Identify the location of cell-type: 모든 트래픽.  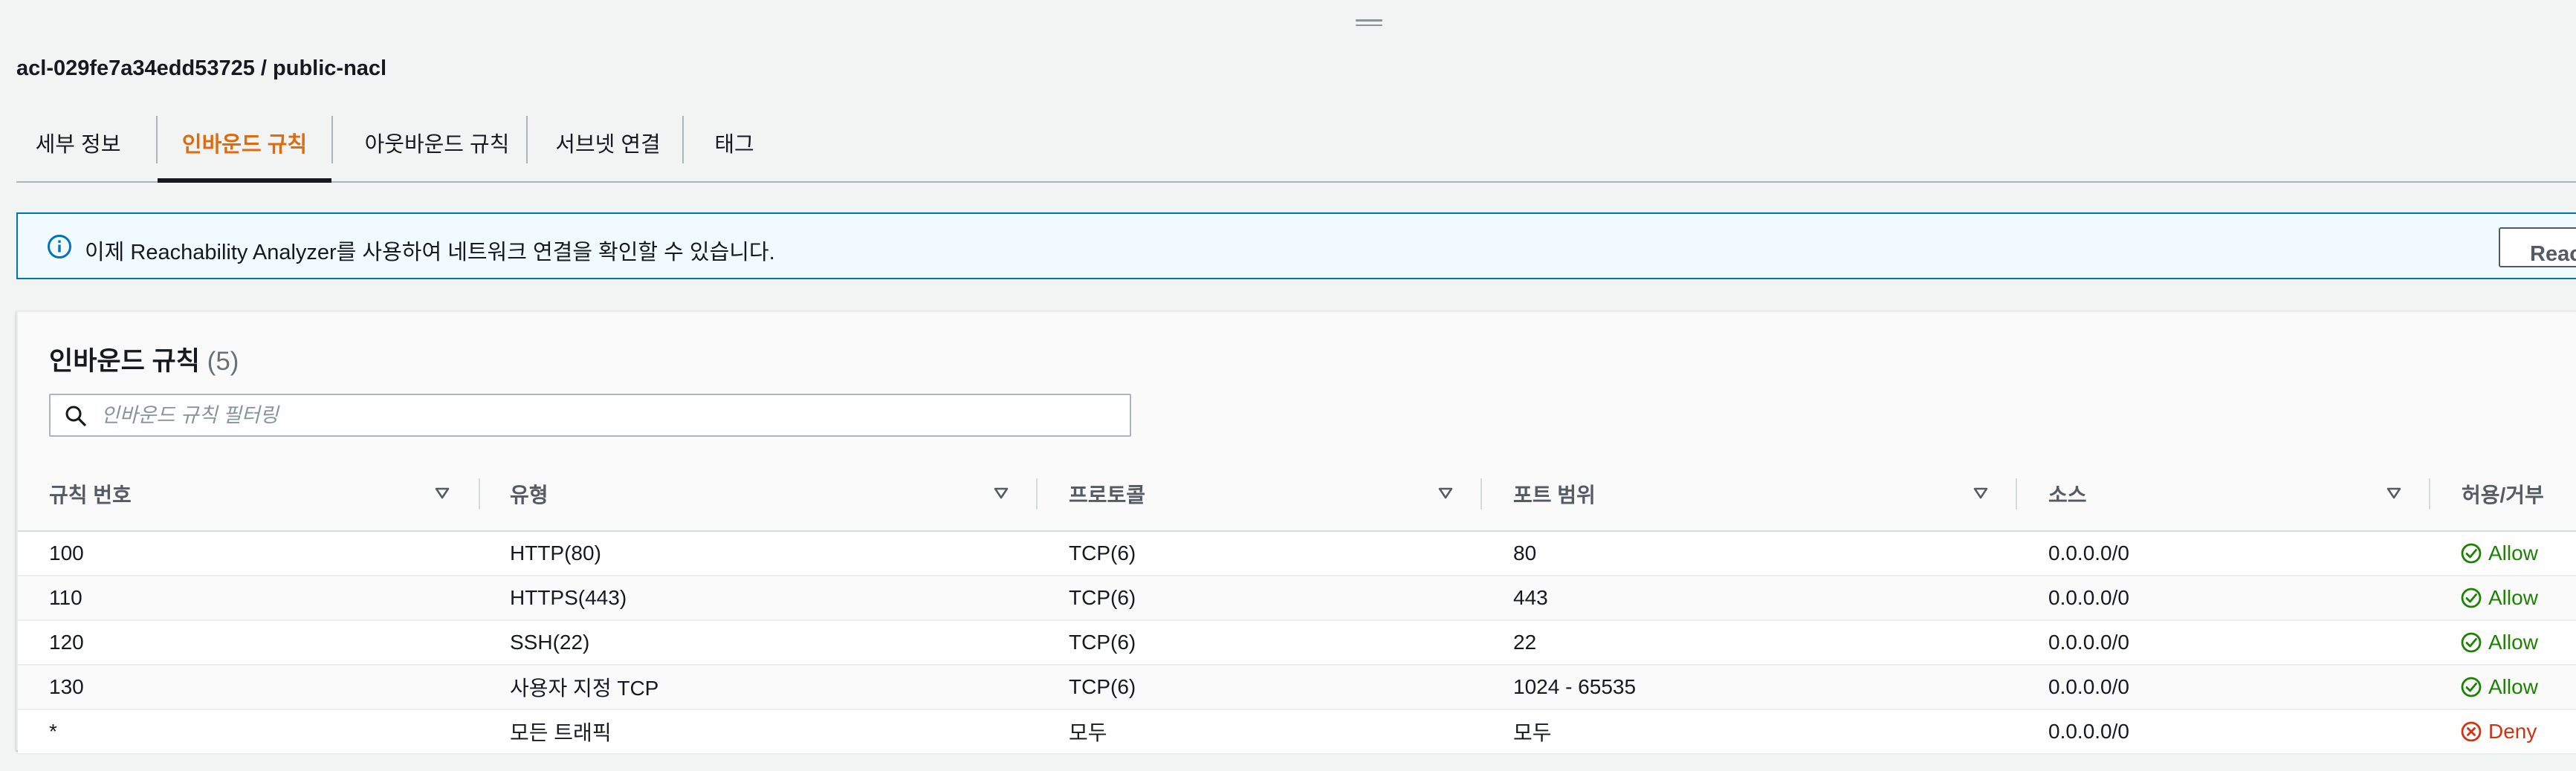
(561, 732).